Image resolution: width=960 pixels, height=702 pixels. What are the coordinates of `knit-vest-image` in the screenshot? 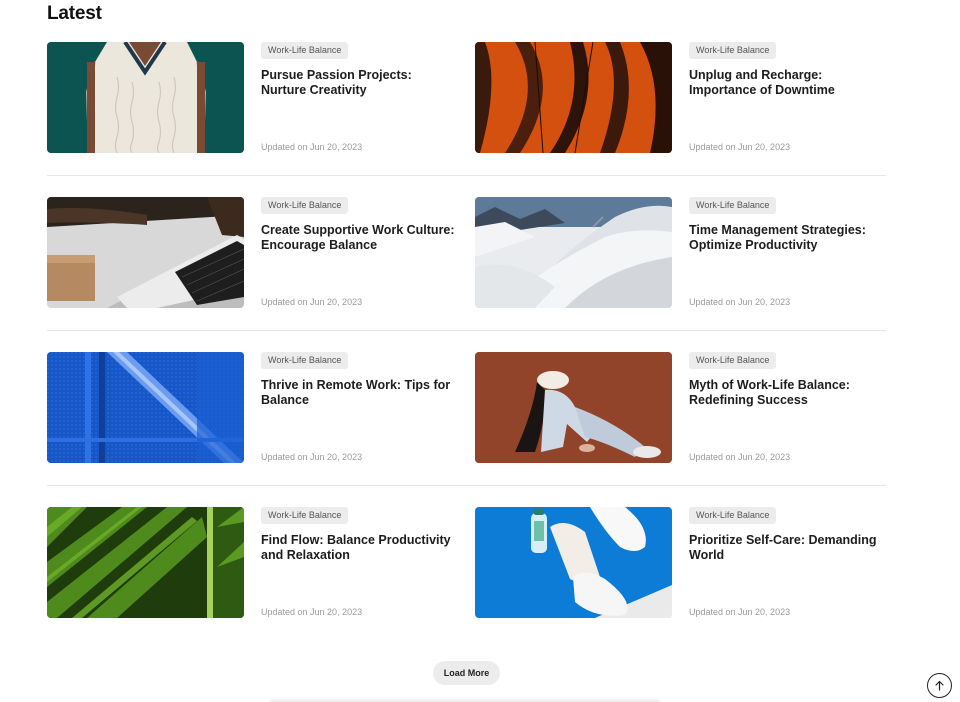 It's located at (145, 97).